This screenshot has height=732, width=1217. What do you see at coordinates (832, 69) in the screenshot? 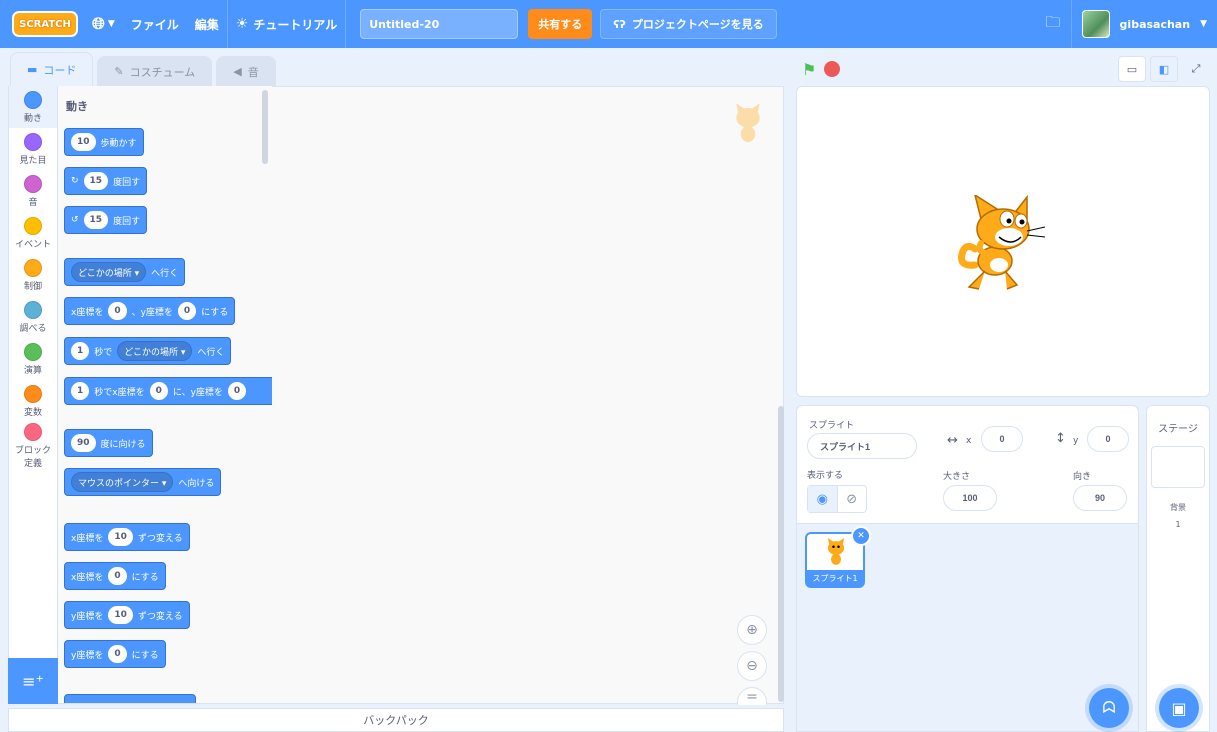
I see `stop-icon` at bounding box center [832, 69].